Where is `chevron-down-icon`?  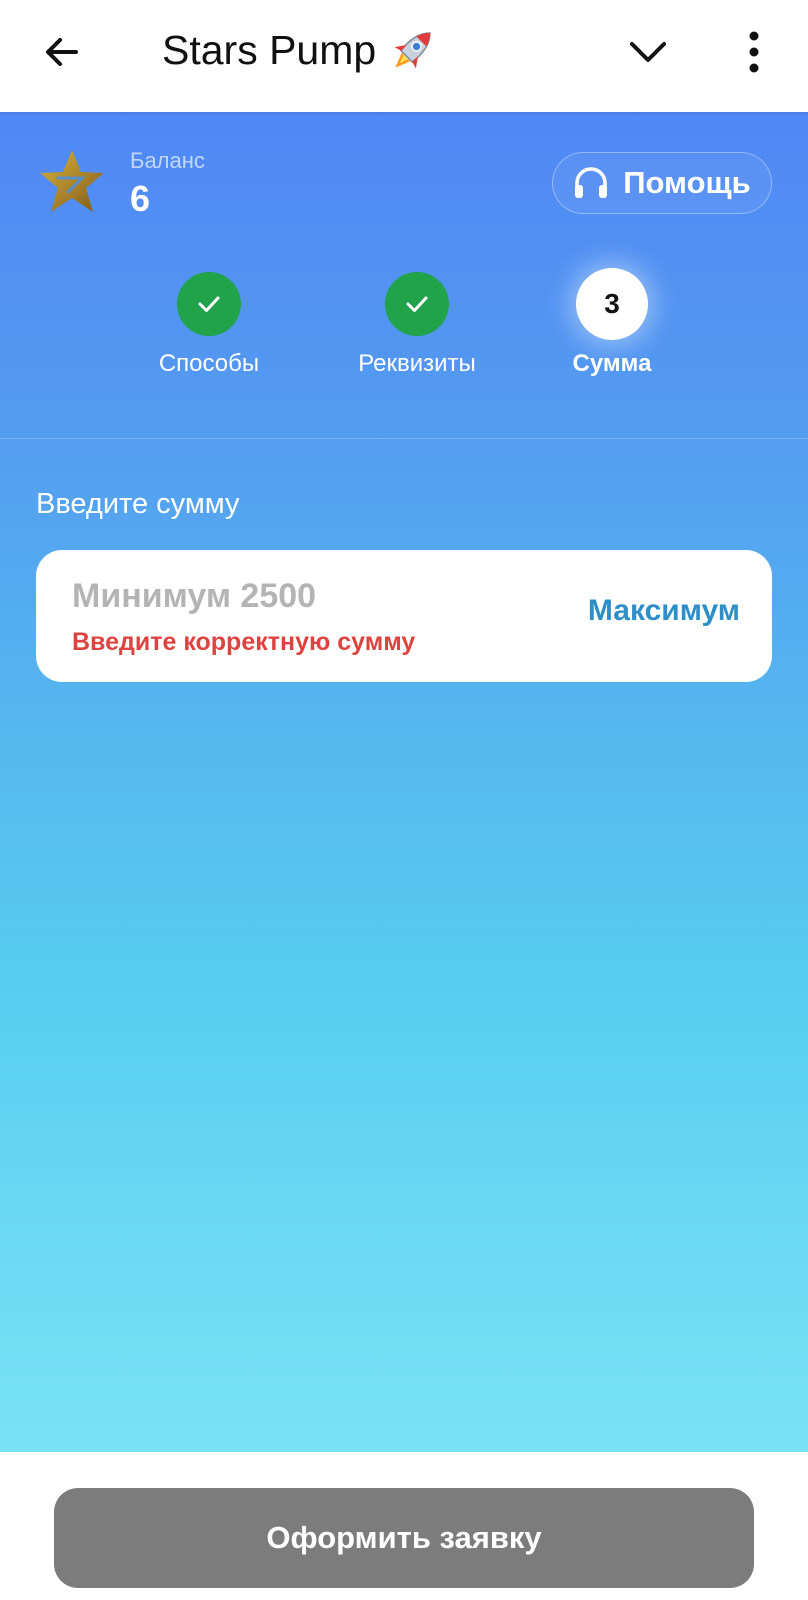 chevron-down-icon is located at coordinates (648, 52).